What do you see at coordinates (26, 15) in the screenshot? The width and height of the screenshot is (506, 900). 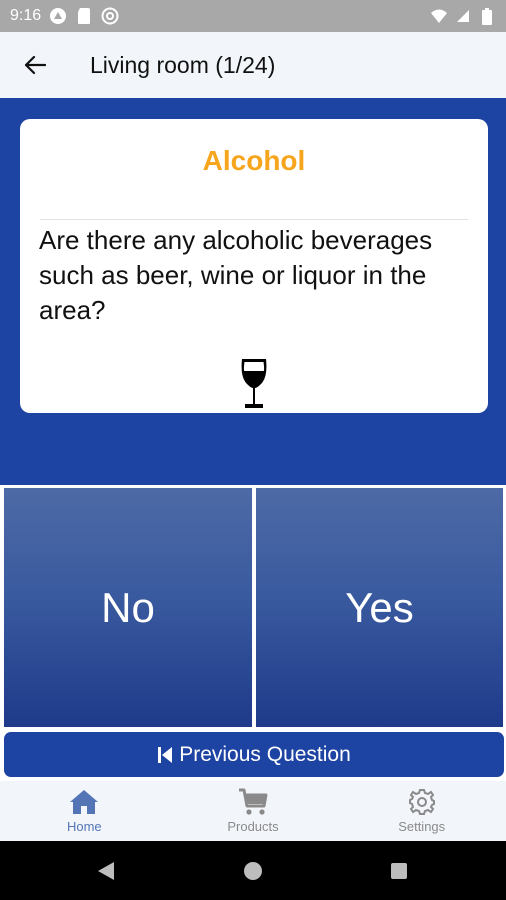 I see `status-time: 9:16` at bounding box center [26, 15].